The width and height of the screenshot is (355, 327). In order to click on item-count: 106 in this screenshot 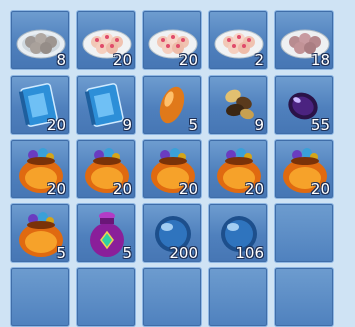, I will do `click(249, 253)`.